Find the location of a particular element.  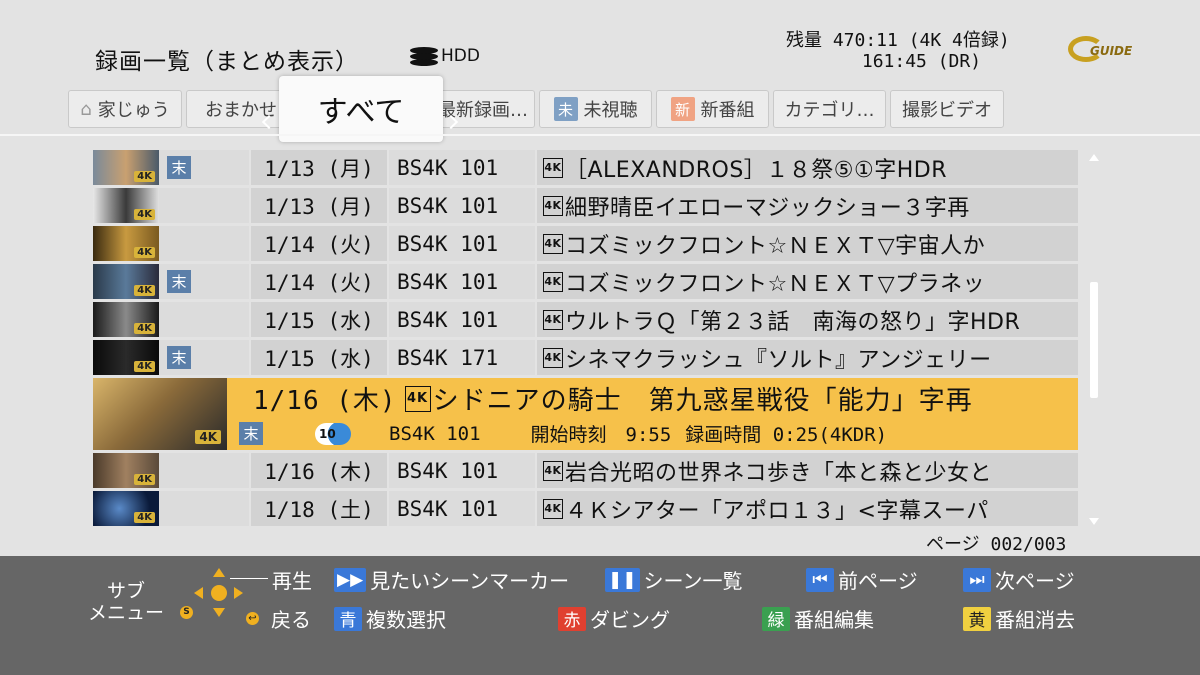

tab-household: ⌂ 家じゅう is located at coordinates (125, 109).